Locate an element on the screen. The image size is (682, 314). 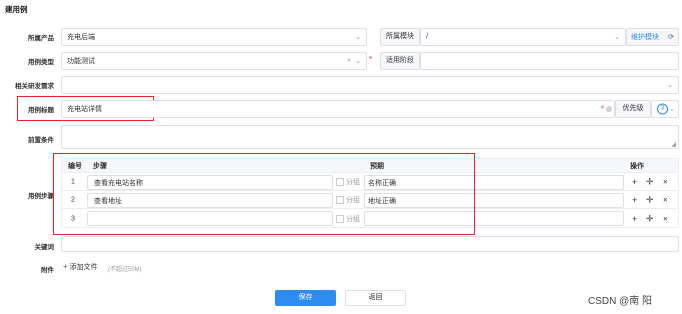
color-picker-icon: ◍ is located at coordinates (609, 109).